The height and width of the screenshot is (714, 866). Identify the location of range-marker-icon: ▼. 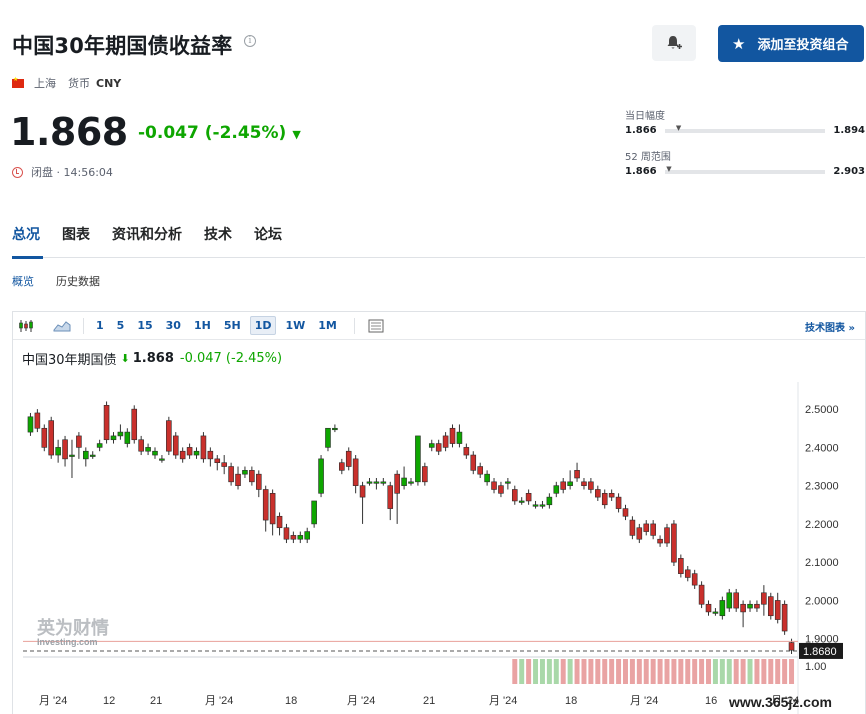
(669, 168).